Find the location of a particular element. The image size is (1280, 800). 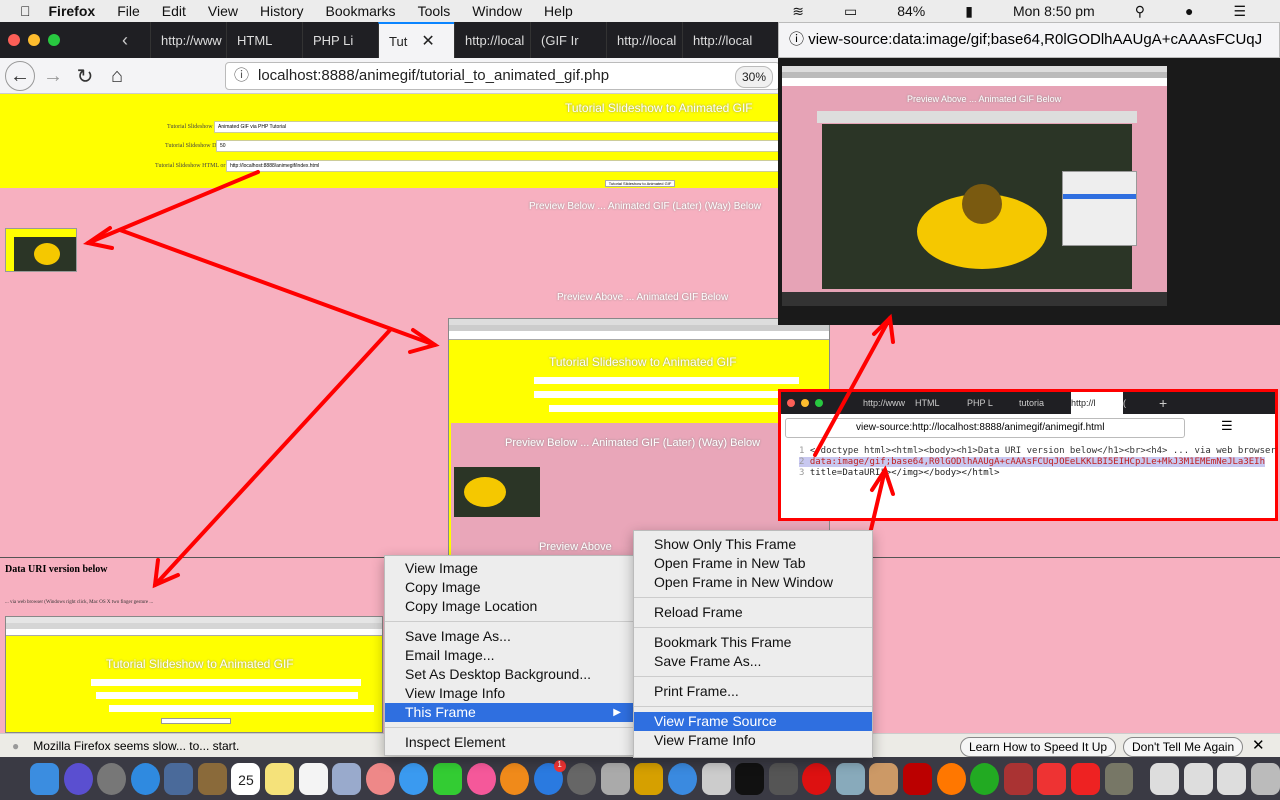

menu-tools: Tools is located at coordinates (434, 11).